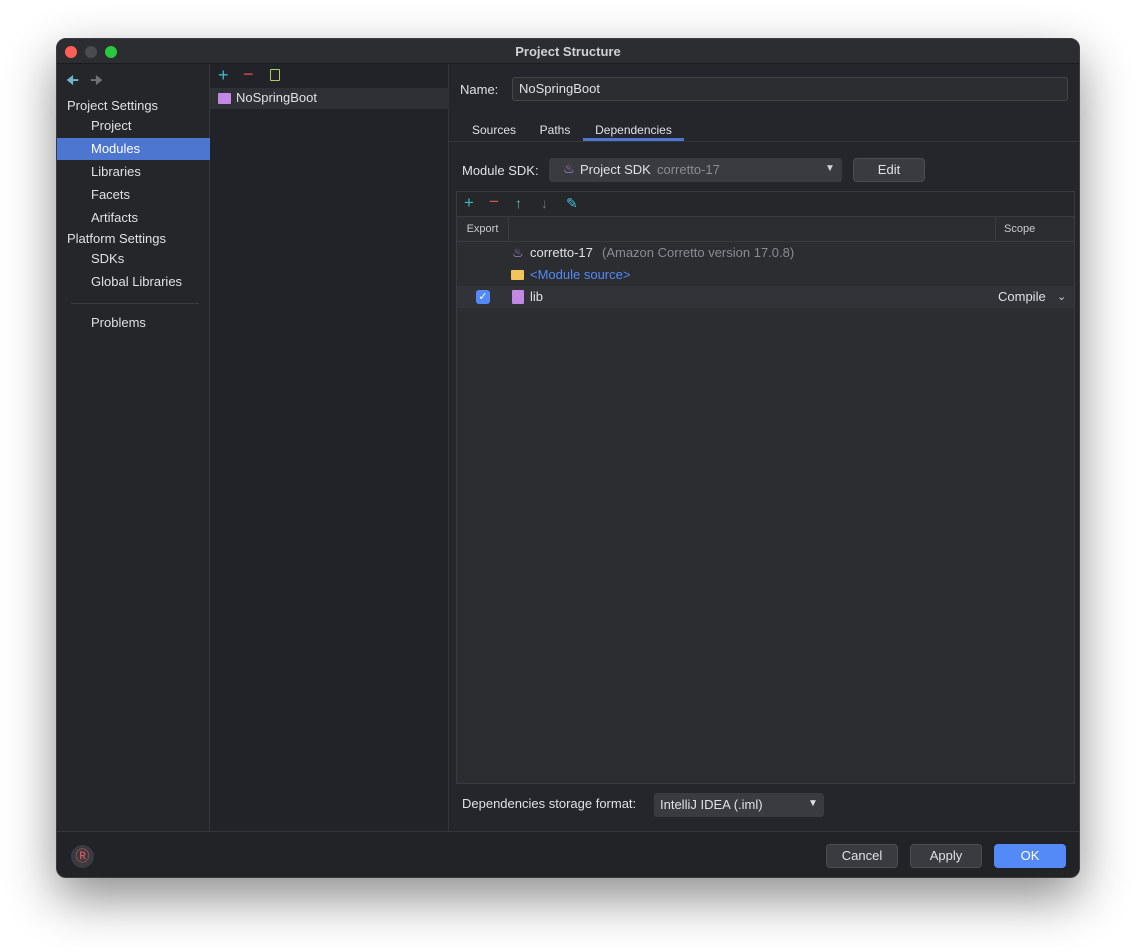  I want to click on source-folder-icon, so click(517, 275).